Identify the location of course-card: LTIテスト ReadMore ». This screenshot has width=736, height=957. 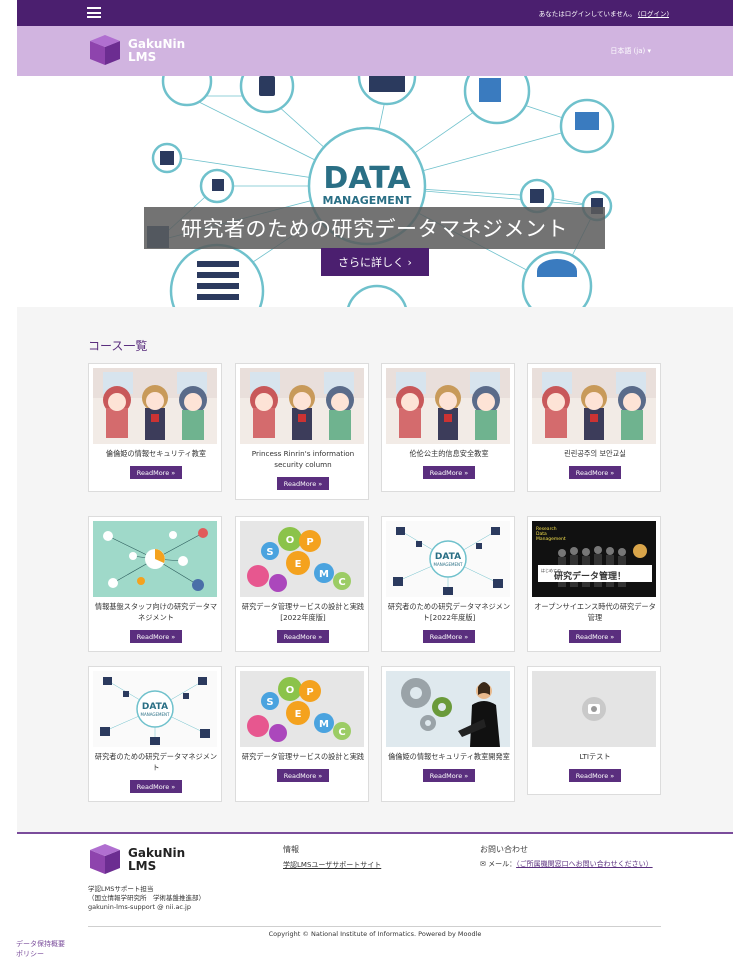
(594, 730).